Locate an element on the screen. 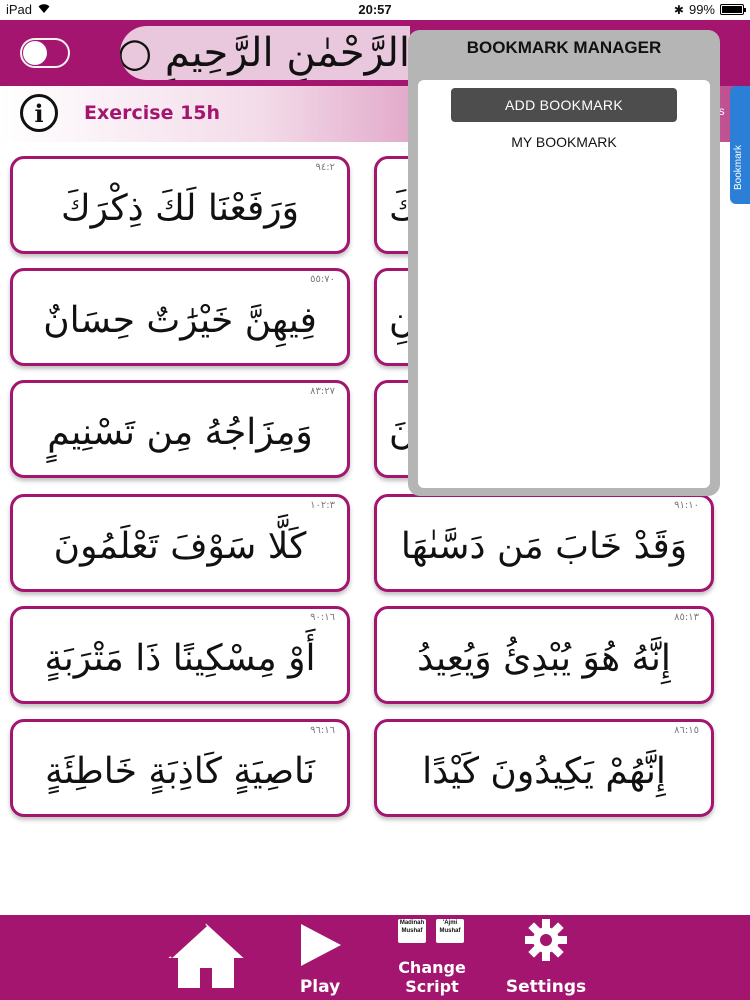 This screenshot has width=750, height=1000. verse-card: ٨٥:١٣ إِنَّهُ هُوَ يُبْدِئُ وَيُعِيدُ is located at coordinates (544, 655).